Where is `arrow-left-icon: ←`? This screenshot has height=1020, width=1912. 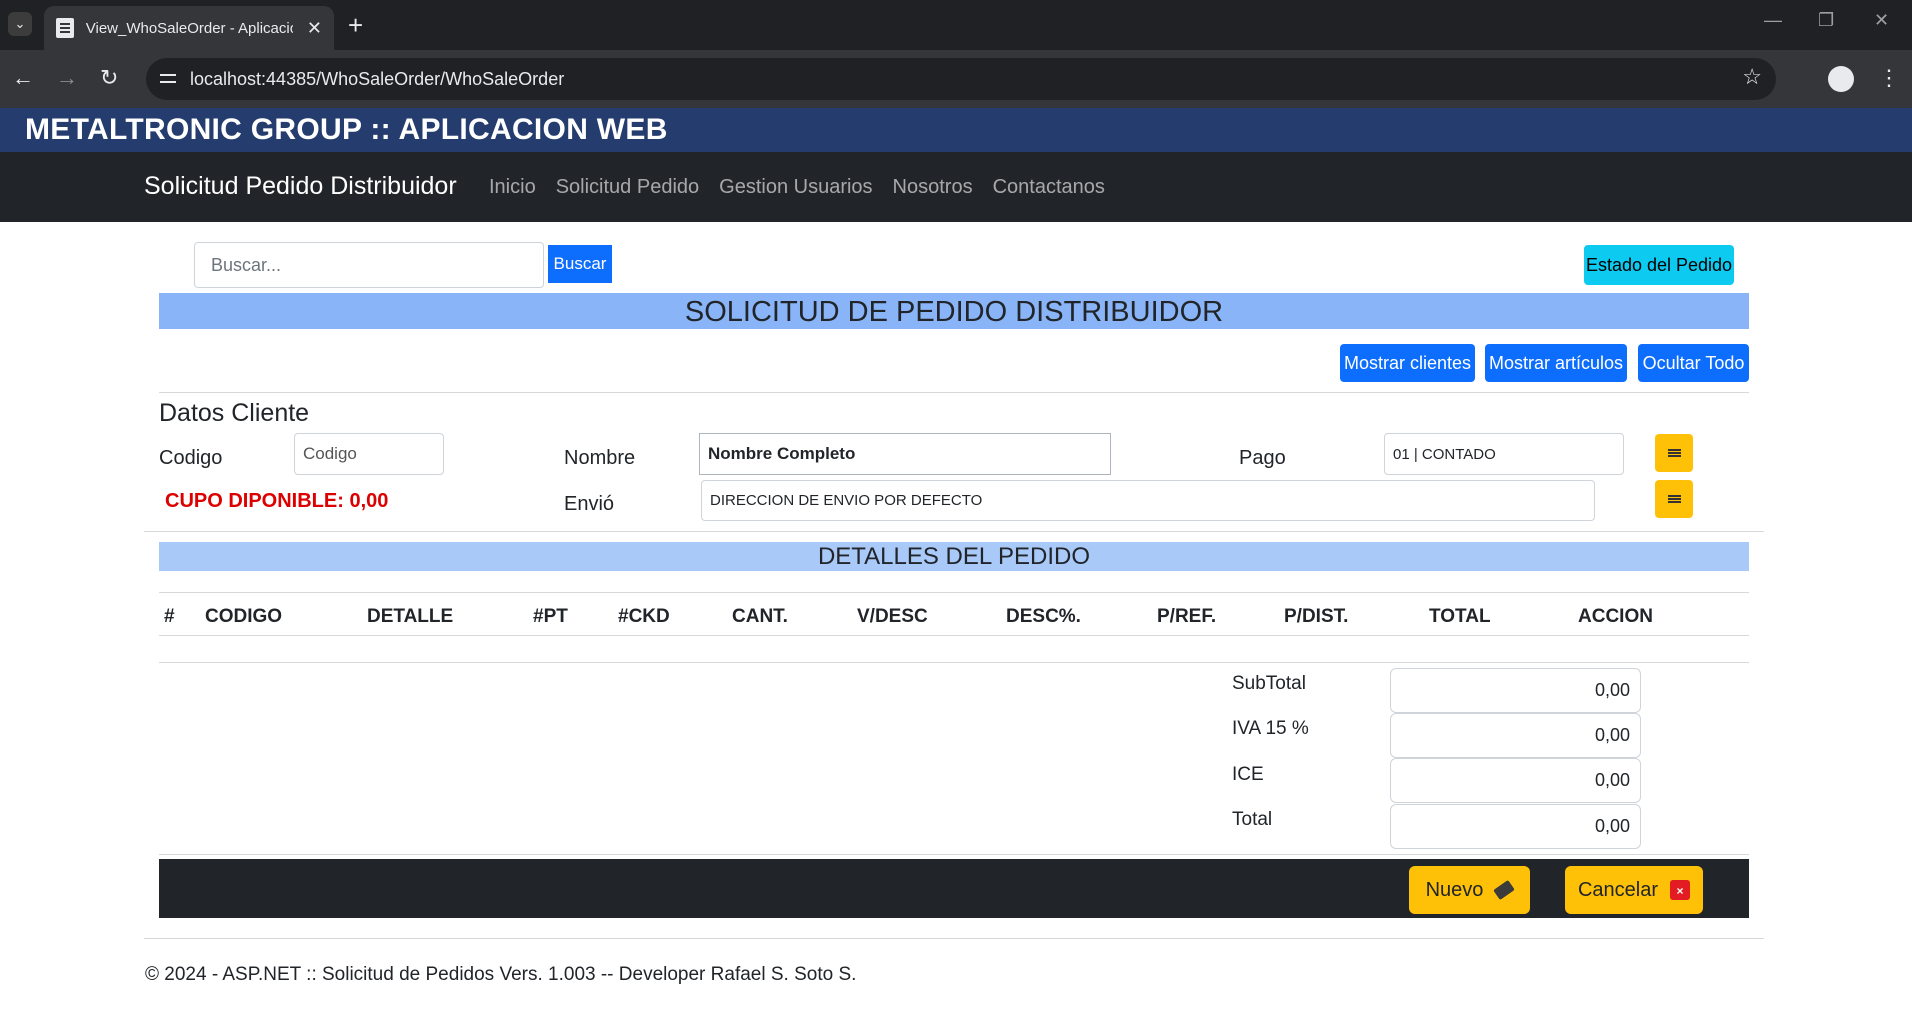 arrow-left-icon: ← is located at coordinates (23, 78).